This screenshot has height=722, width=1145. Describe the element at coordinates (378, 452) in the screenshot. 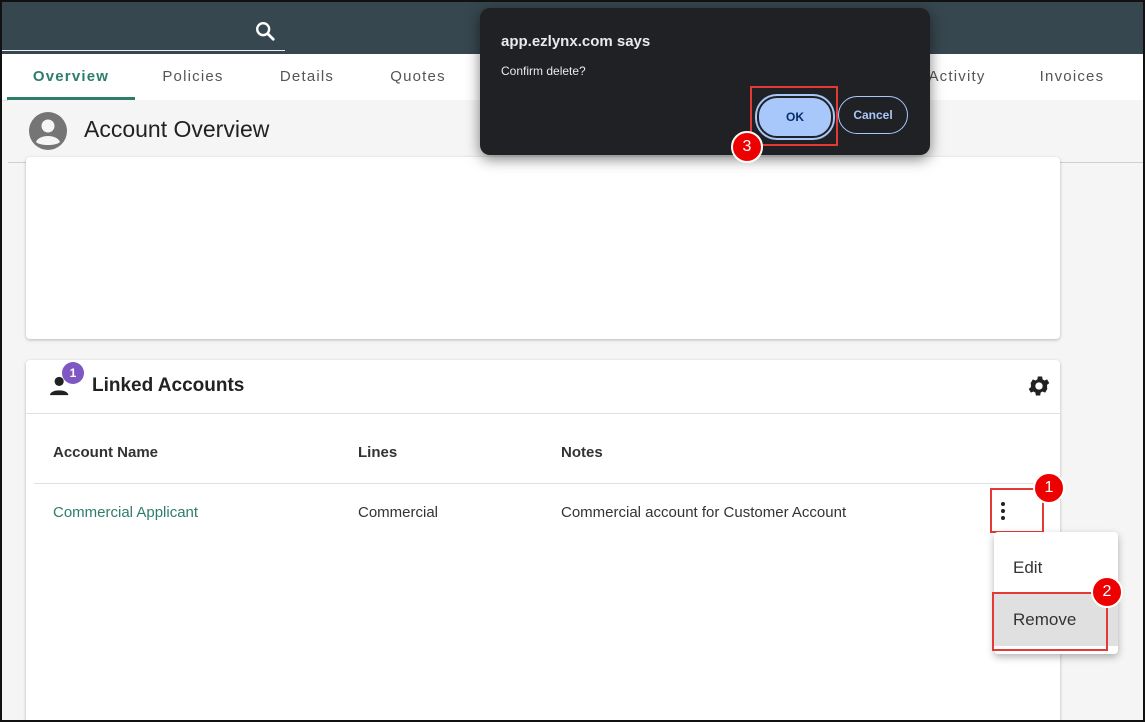

I see `column-header-lines: Lines` at that location.